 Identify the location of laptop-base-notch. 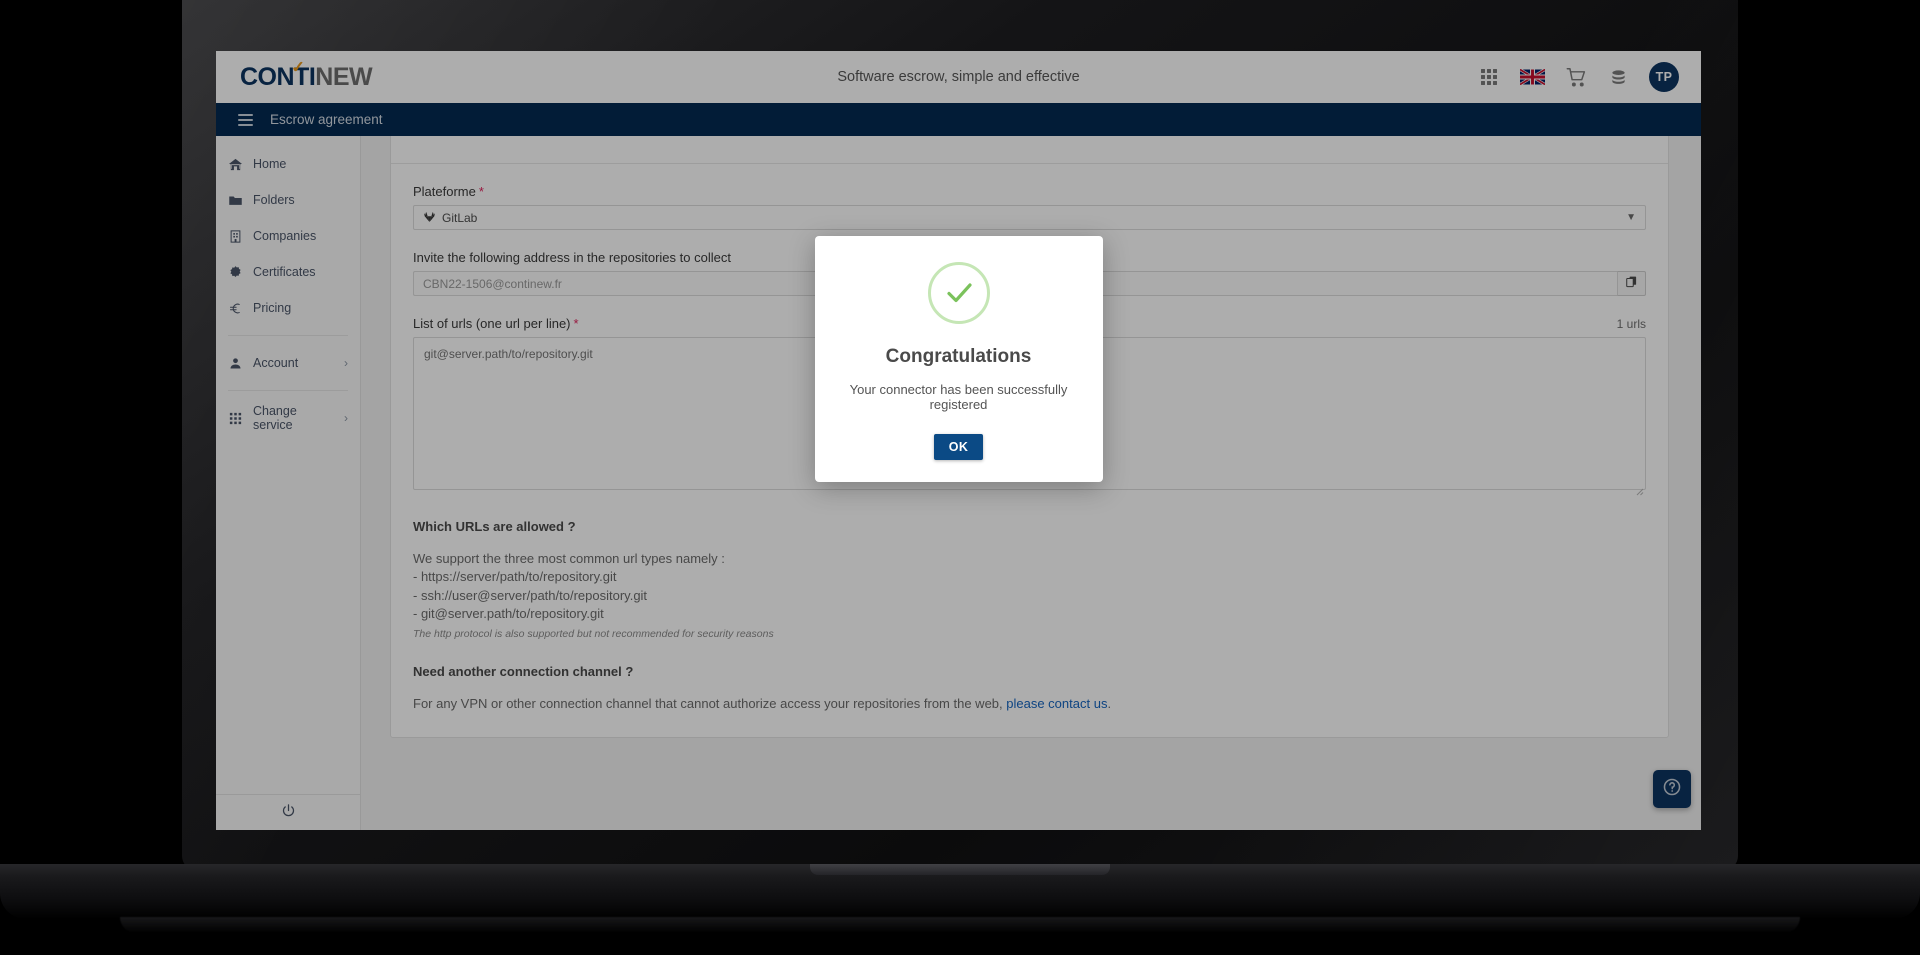
(960, 869).